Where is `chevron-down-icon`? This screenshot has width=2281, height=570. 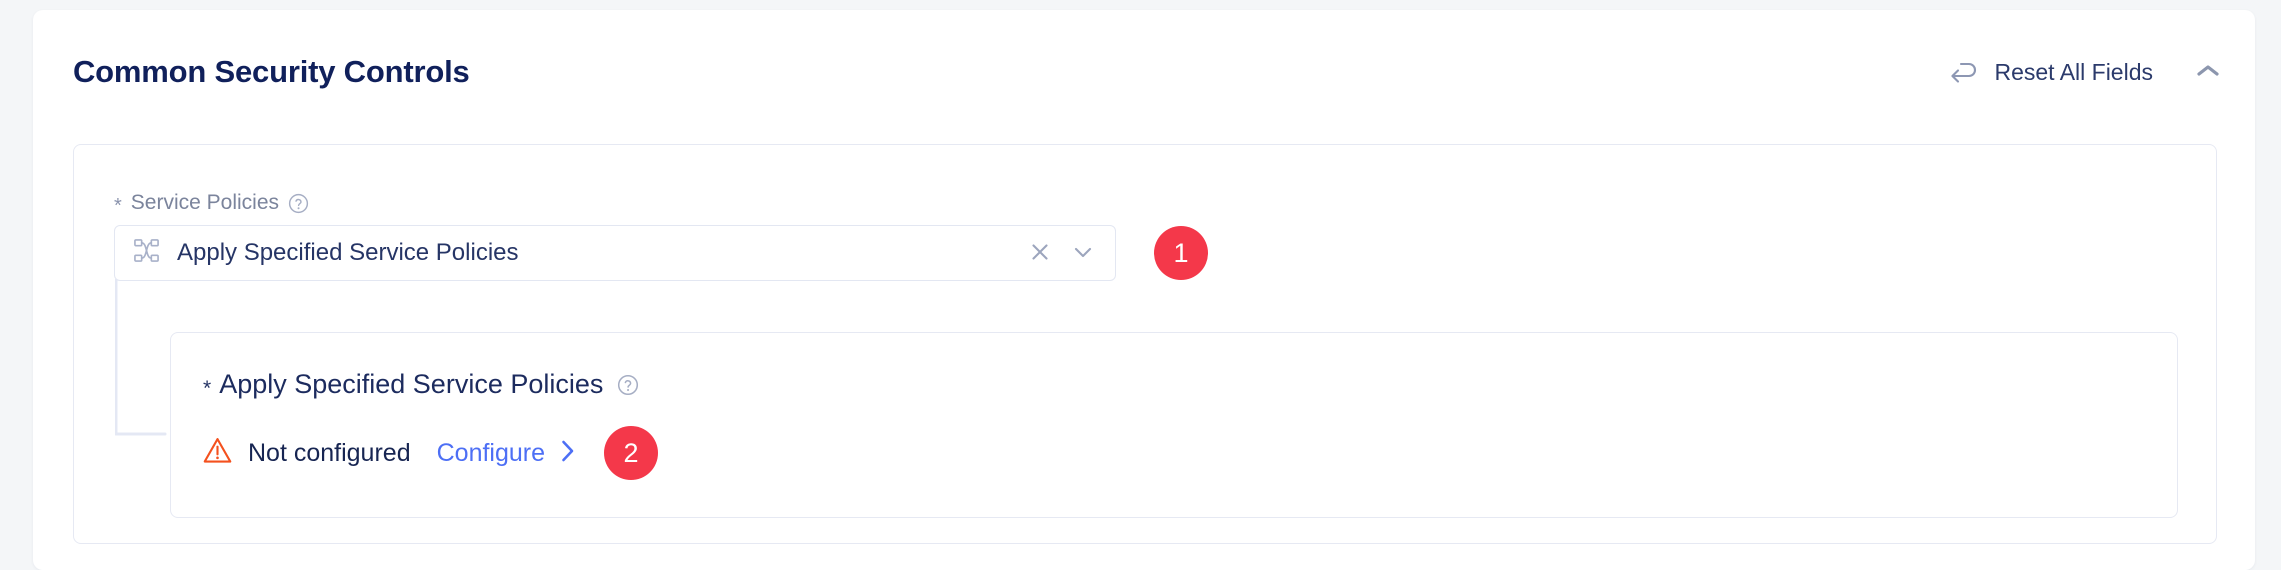 chevron-down-icon is located at coordinates (1083, 253).